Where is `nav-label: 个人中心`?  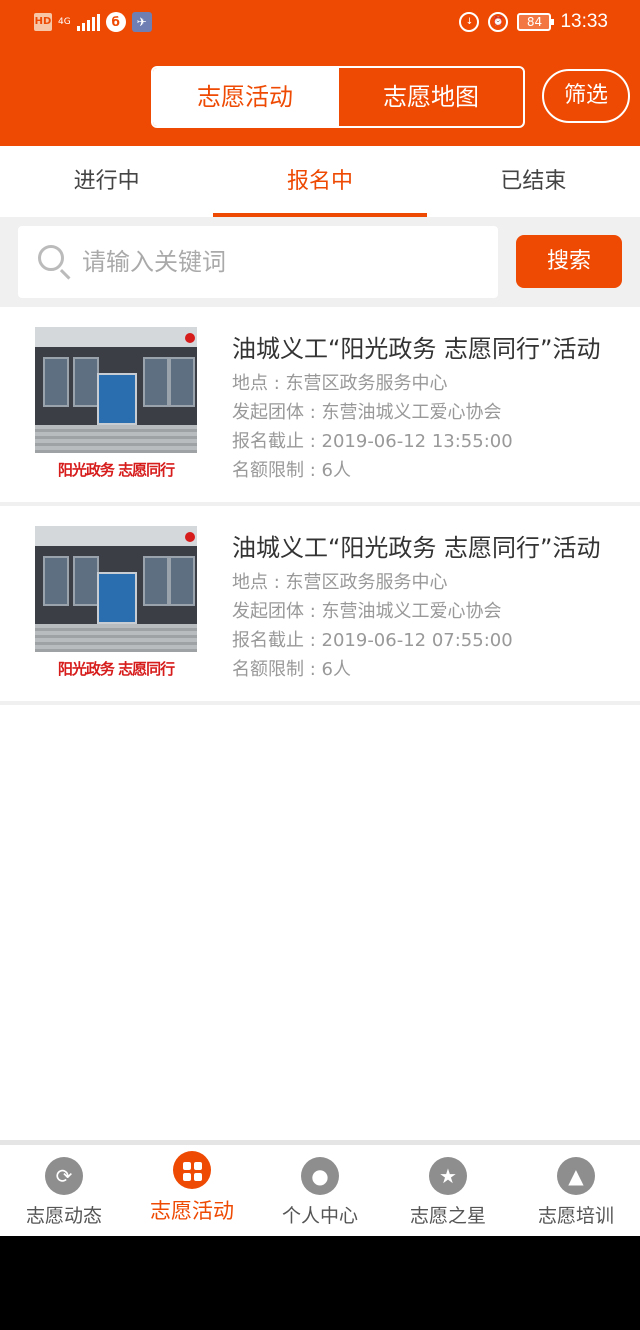 nav-label: 个人中心 is located at coordinates (319, 1216).